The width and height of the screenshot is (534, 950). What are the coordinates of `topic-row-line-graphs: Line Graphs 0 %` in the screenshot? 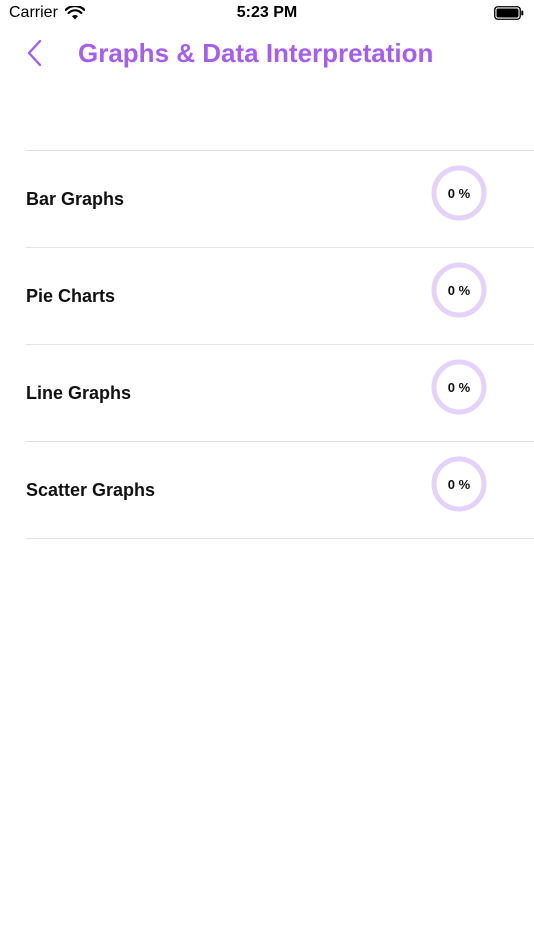 It's located at (280, 393).